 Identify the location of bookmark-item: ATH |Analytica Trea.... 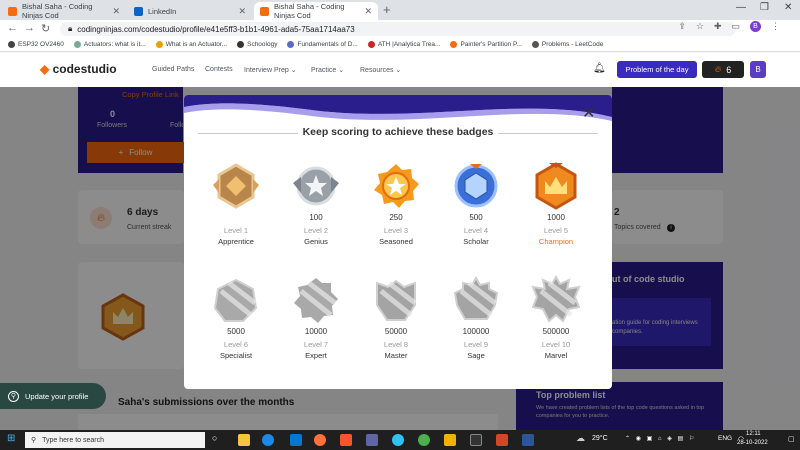
(403, 44).